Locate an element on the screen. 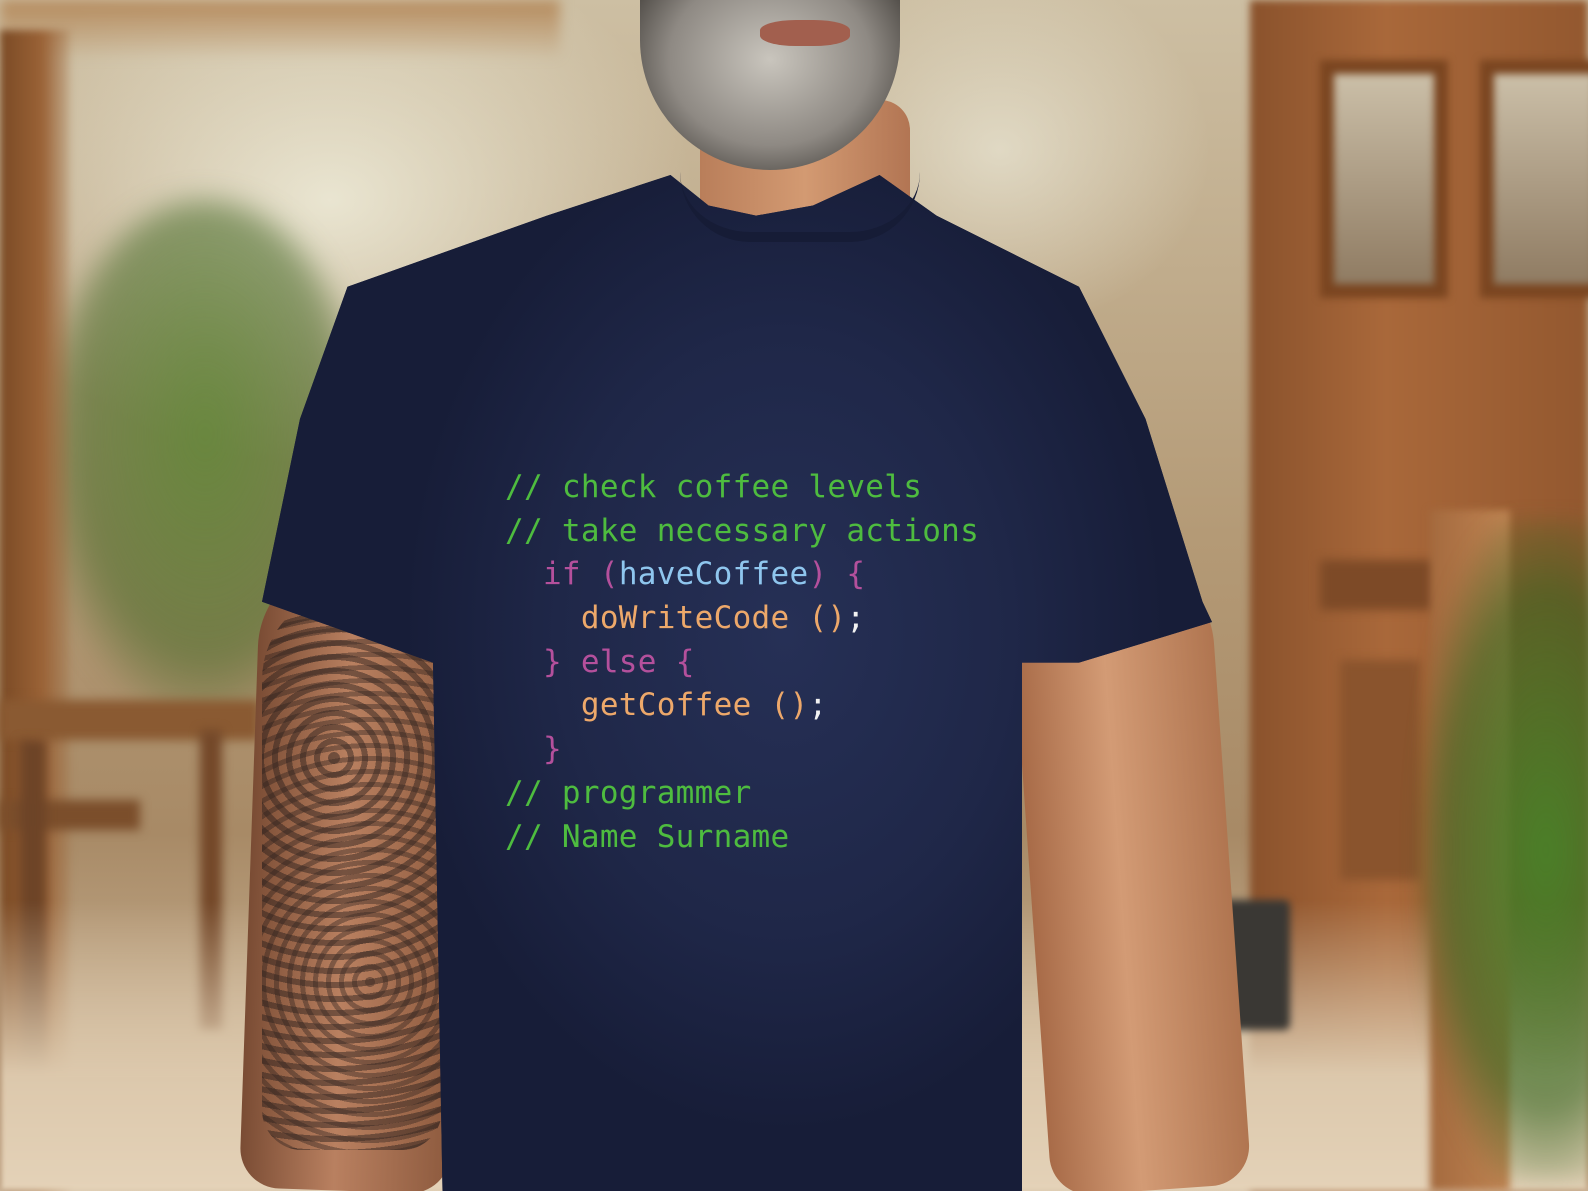  person-lips is located at coordinates (805, 33).